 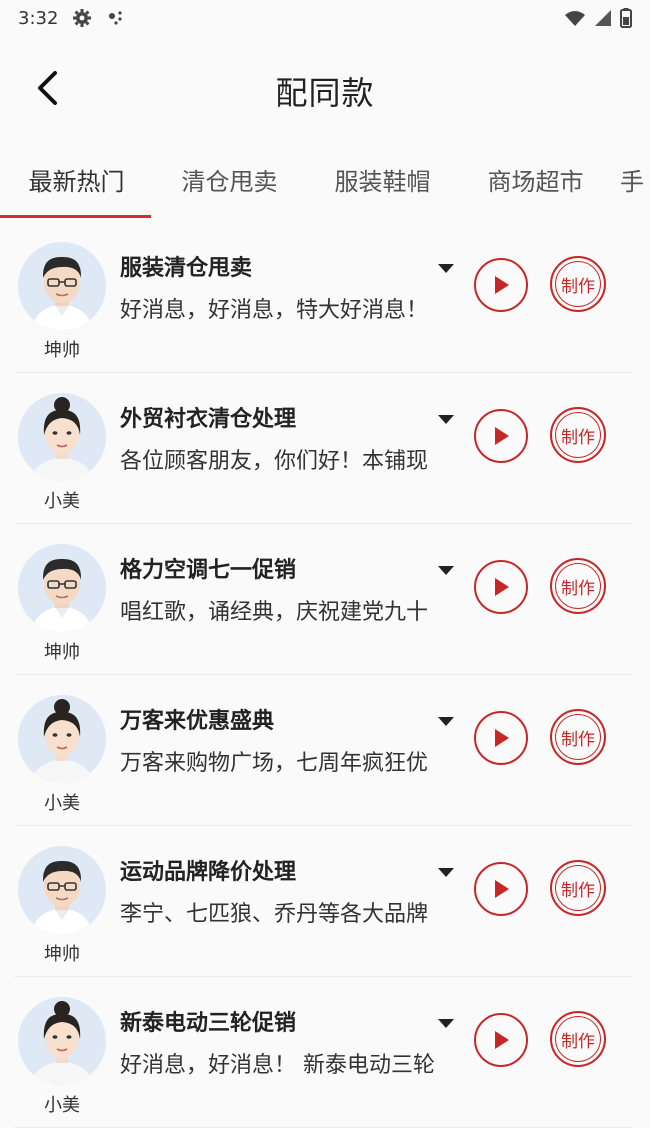 I want to click on list-item: 小美 新泰电动三轮促销 好消息，好消息！ 新泰电动三轮 制作, so click(x=325, y=1052).